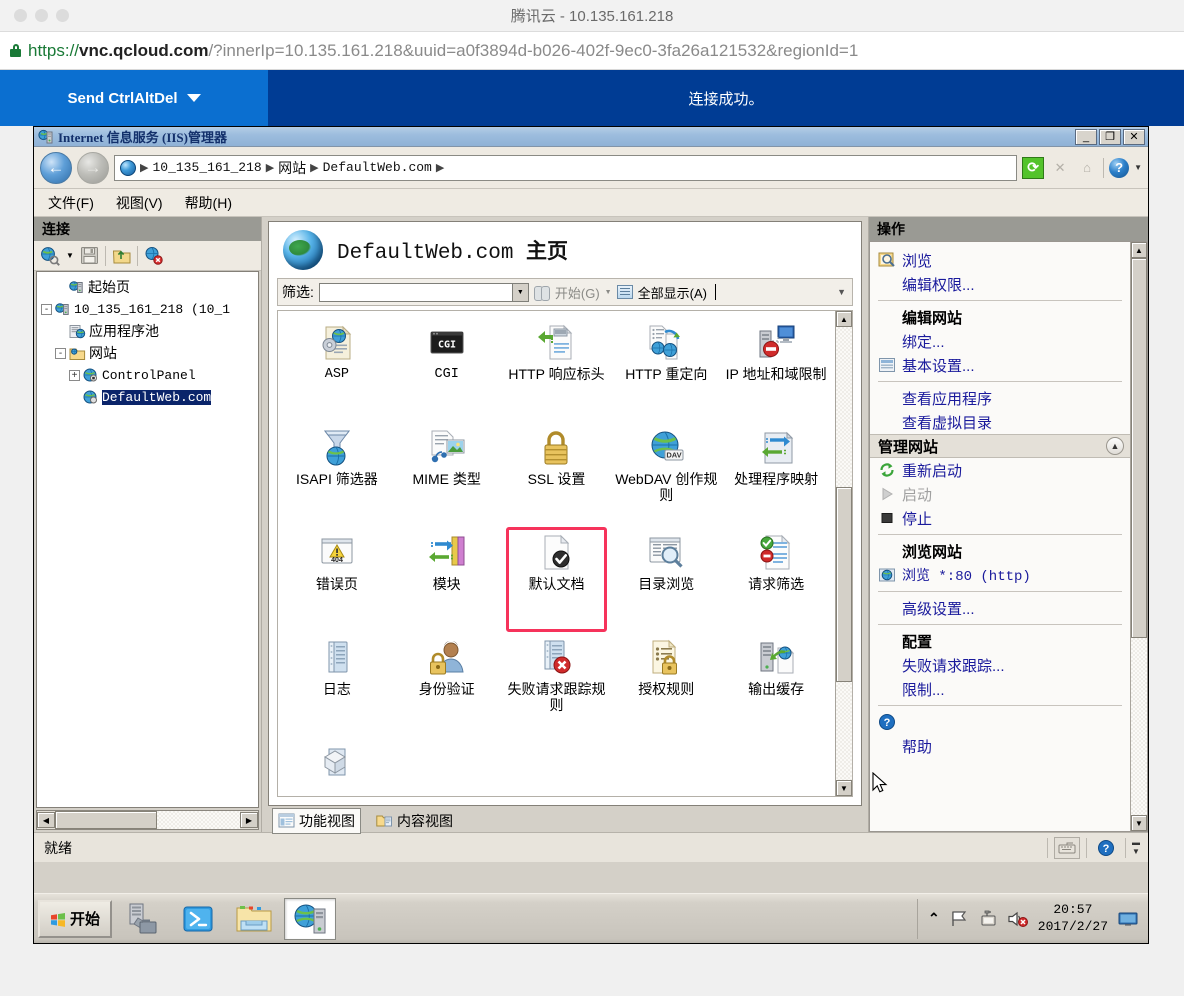 This screenshot has width=1184, height=996. I want to click on actions-group-manage-site: 管理网站 ▲, so click(1000, 446).